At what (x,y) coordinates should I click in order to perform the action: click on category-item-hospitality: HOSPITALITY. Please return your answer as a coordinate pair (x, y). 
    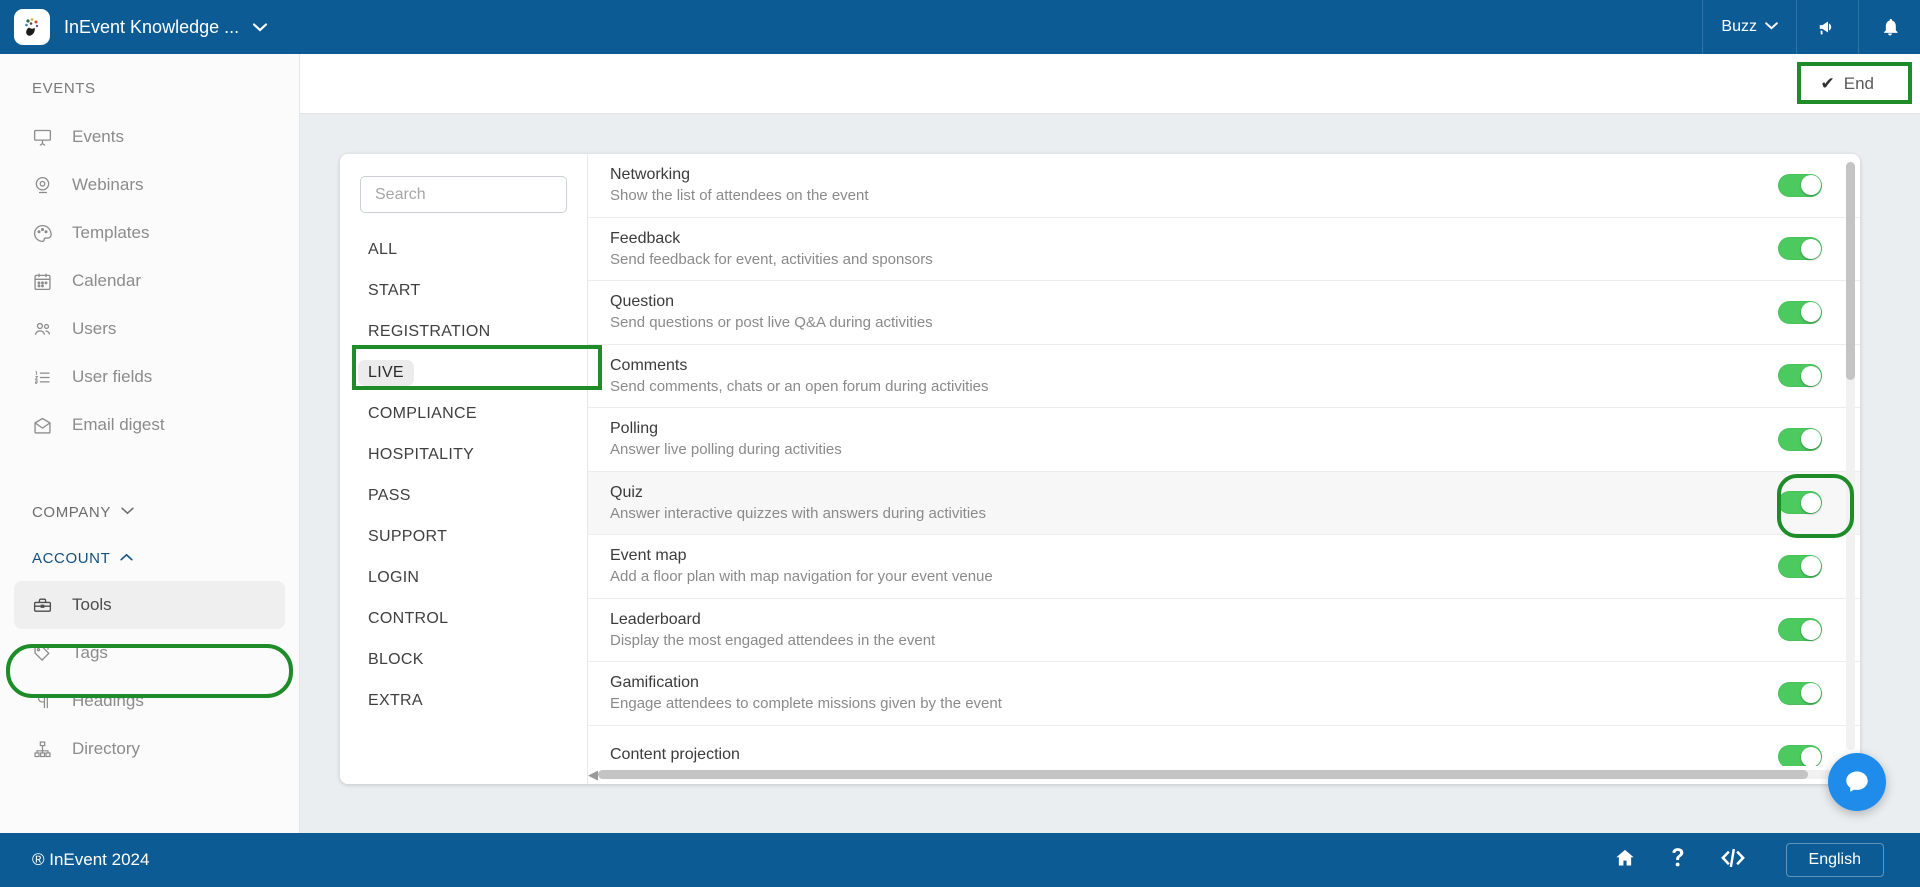
    Looking at the image, I should click on (463, 454).